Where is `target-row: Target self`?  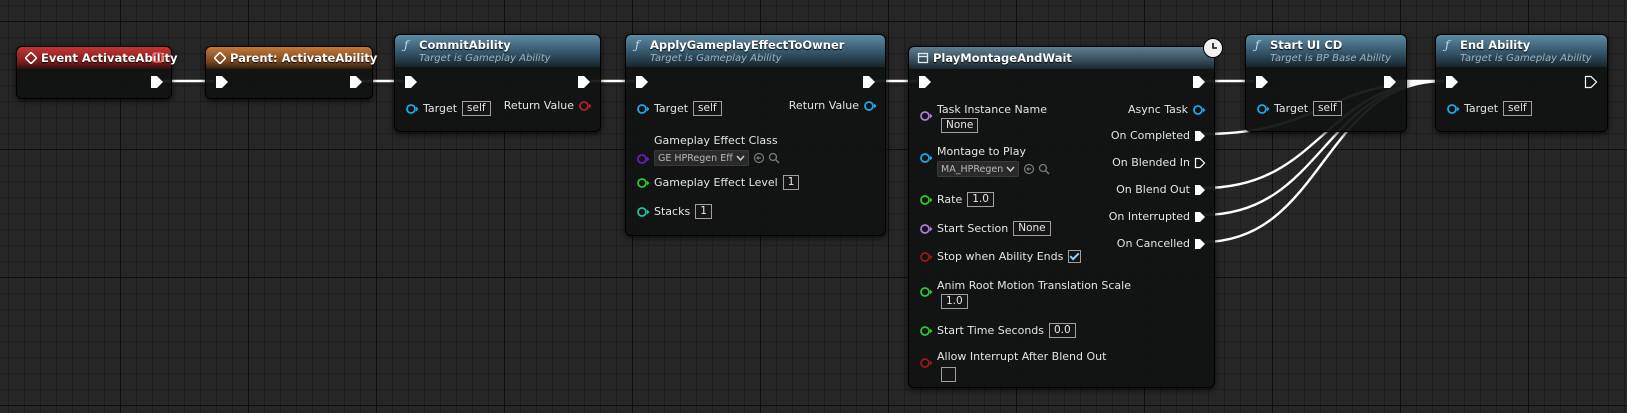
target-row: Target self is located at coordinates (1299, 108).